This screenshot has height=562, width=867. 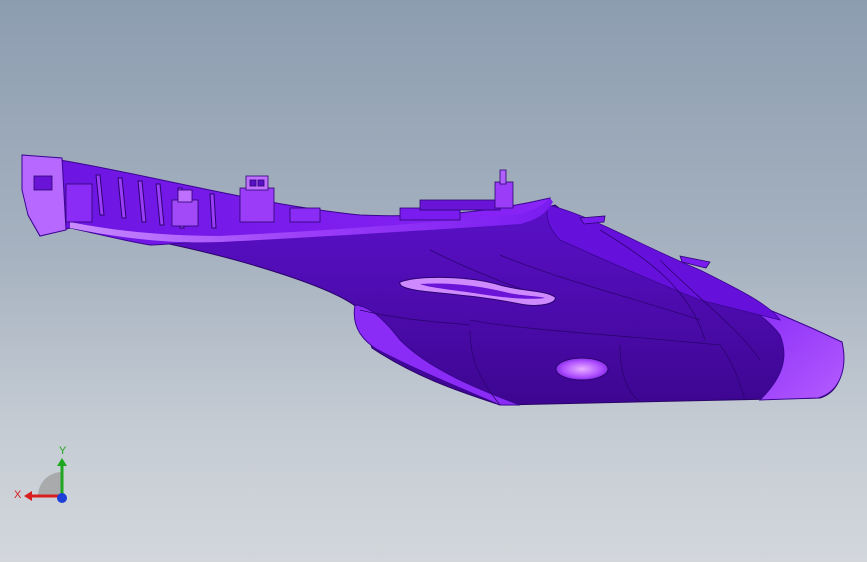 I want to click on left-end-clip, so click(x=43, y=183).